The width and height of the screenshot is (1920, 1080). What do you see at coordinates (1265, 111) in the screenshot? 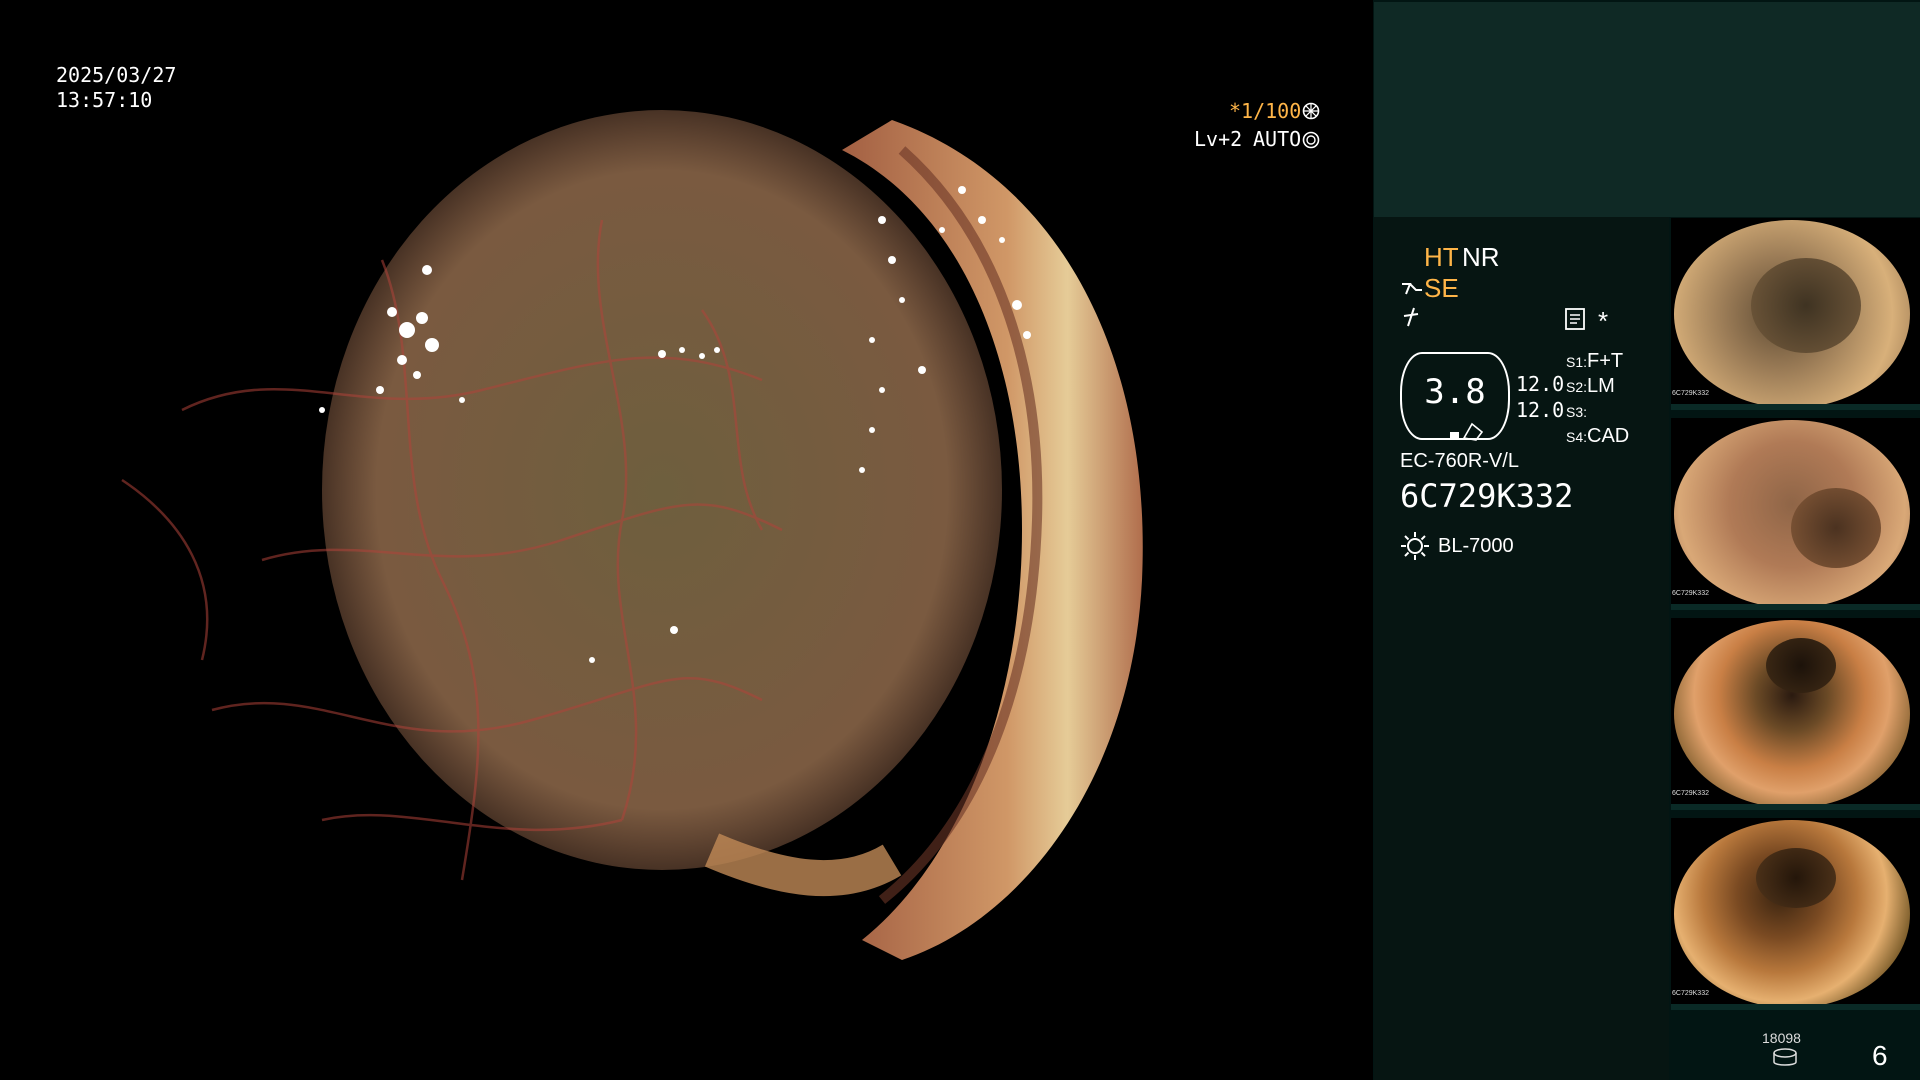
I see `shutter-speed: *1/100` at bounding box center [1265, 111].